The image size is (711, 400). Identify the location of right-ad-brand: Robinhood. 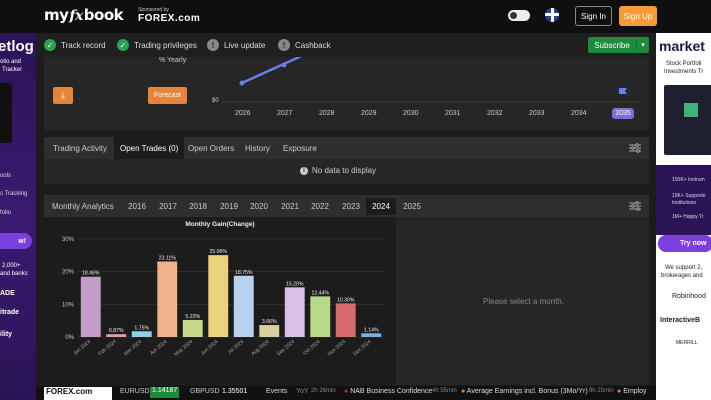
(689, 296).